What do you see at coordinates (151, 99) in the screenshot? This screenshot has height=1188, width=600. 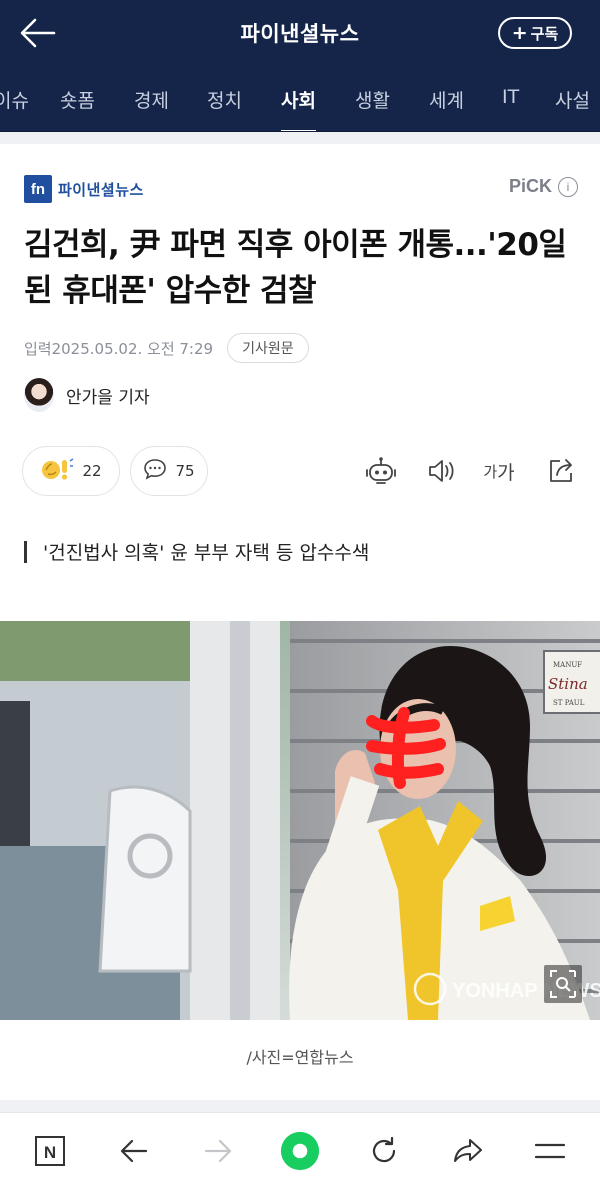 I see `tab-economy: 경제` at bounding box center [151, 99].